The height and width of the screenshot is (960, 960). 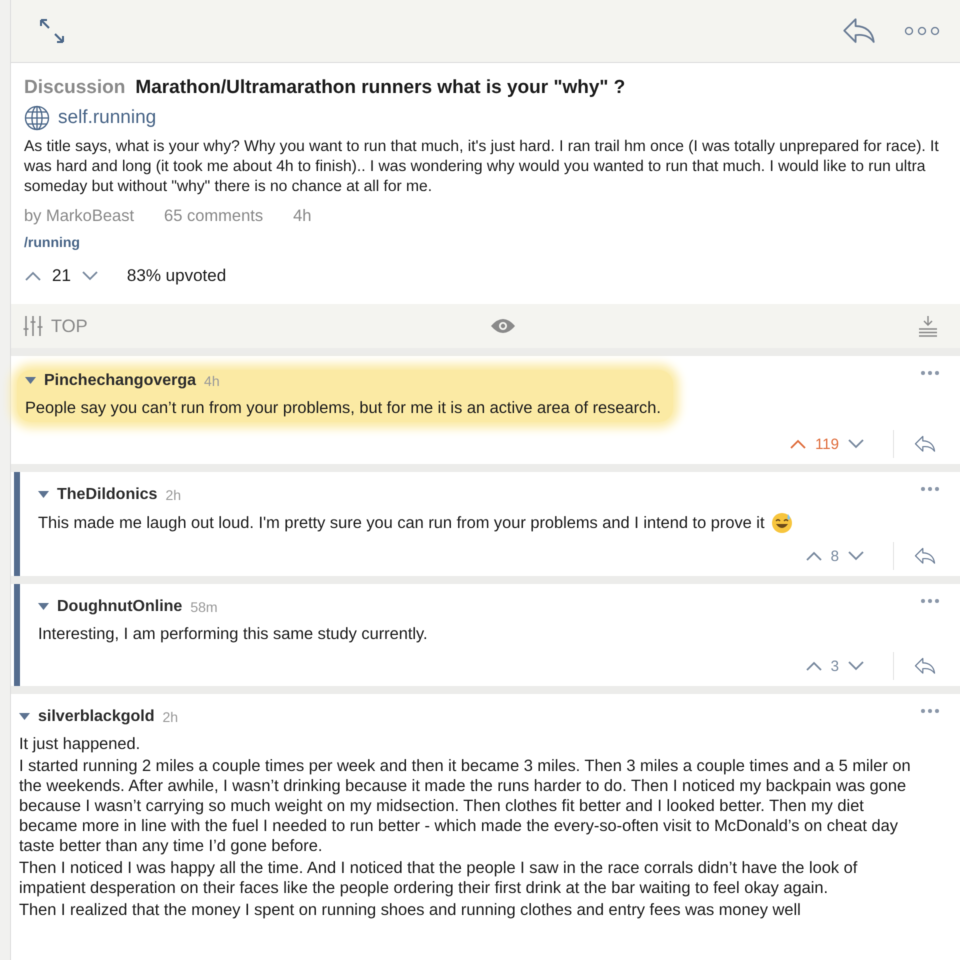 What do you see at coordinates (214, 216) in the screenshot?
I see `comment-count: 65 comments` at bounding box center [214, 216].